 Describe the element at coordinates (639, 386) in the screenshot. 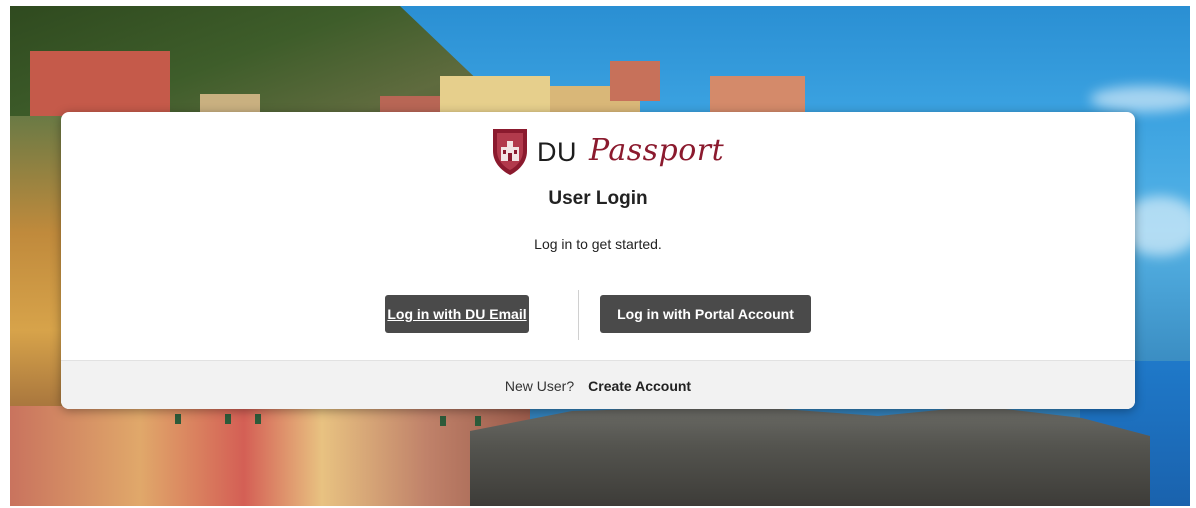

I see `create-account-link: Create Account` at that location.